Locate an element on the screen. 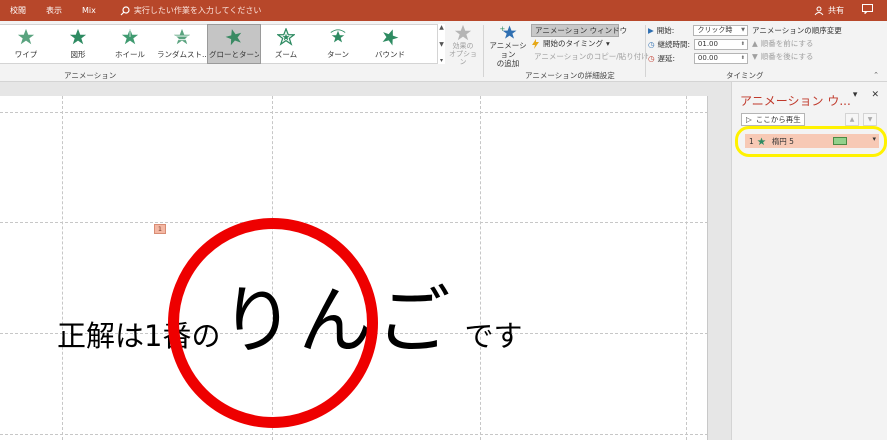 The image size is (887, 440). timeline-bar is located at coordinates (840, 141).